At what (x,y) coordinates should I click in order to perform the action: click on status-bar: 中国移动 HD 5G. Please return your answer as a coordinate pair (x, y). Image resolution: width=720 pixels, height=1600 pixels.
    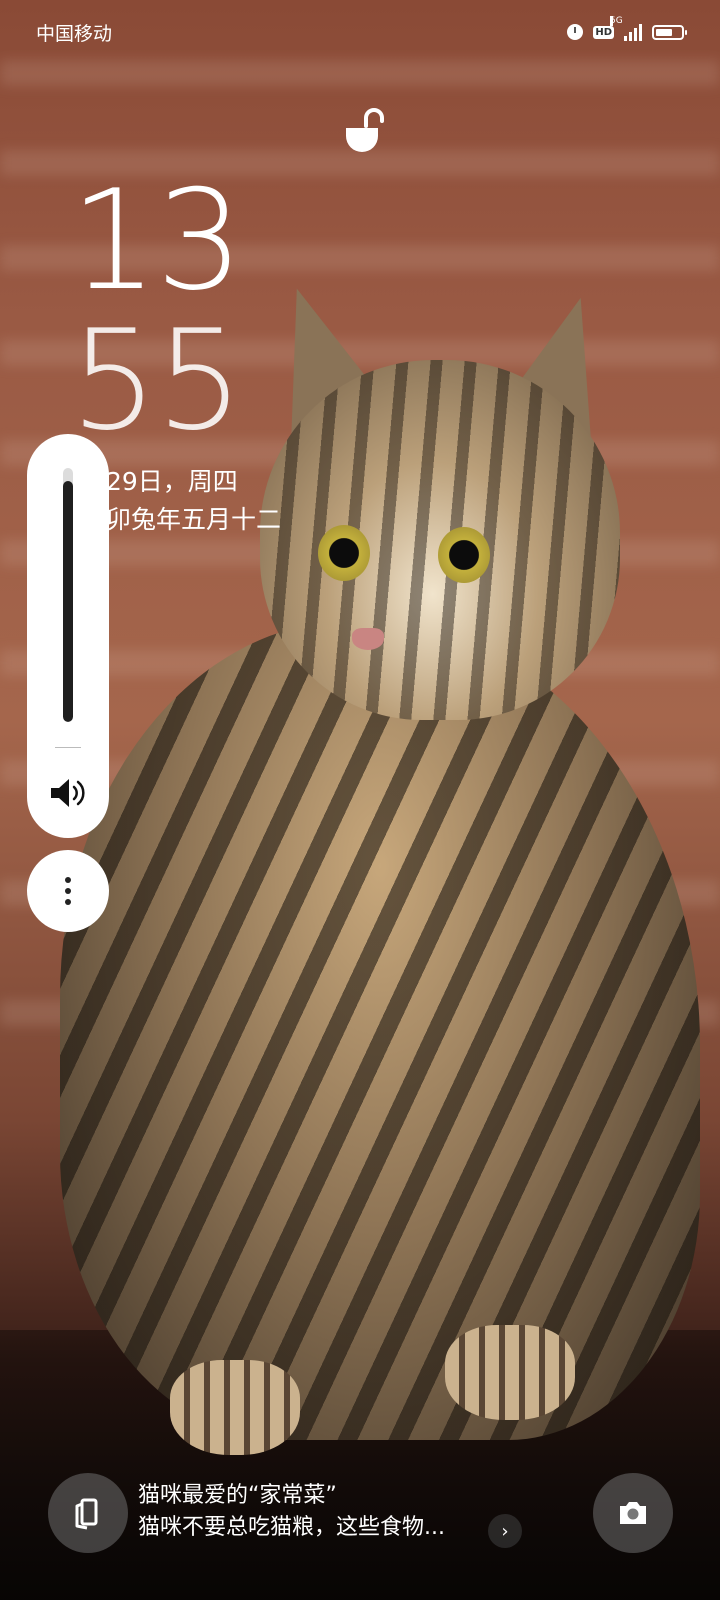
    Looking at the image, I should click on (361, 30).